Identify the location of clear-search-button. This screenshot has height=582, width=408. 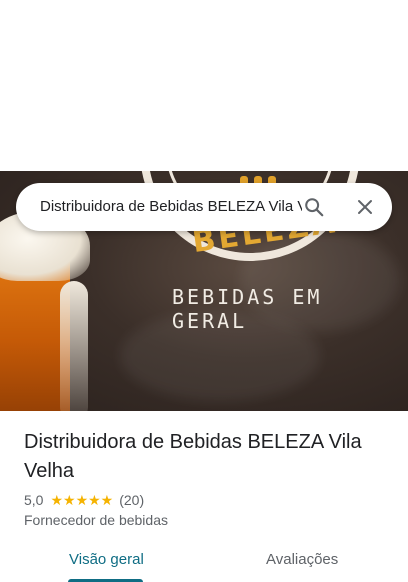
(365, 207).